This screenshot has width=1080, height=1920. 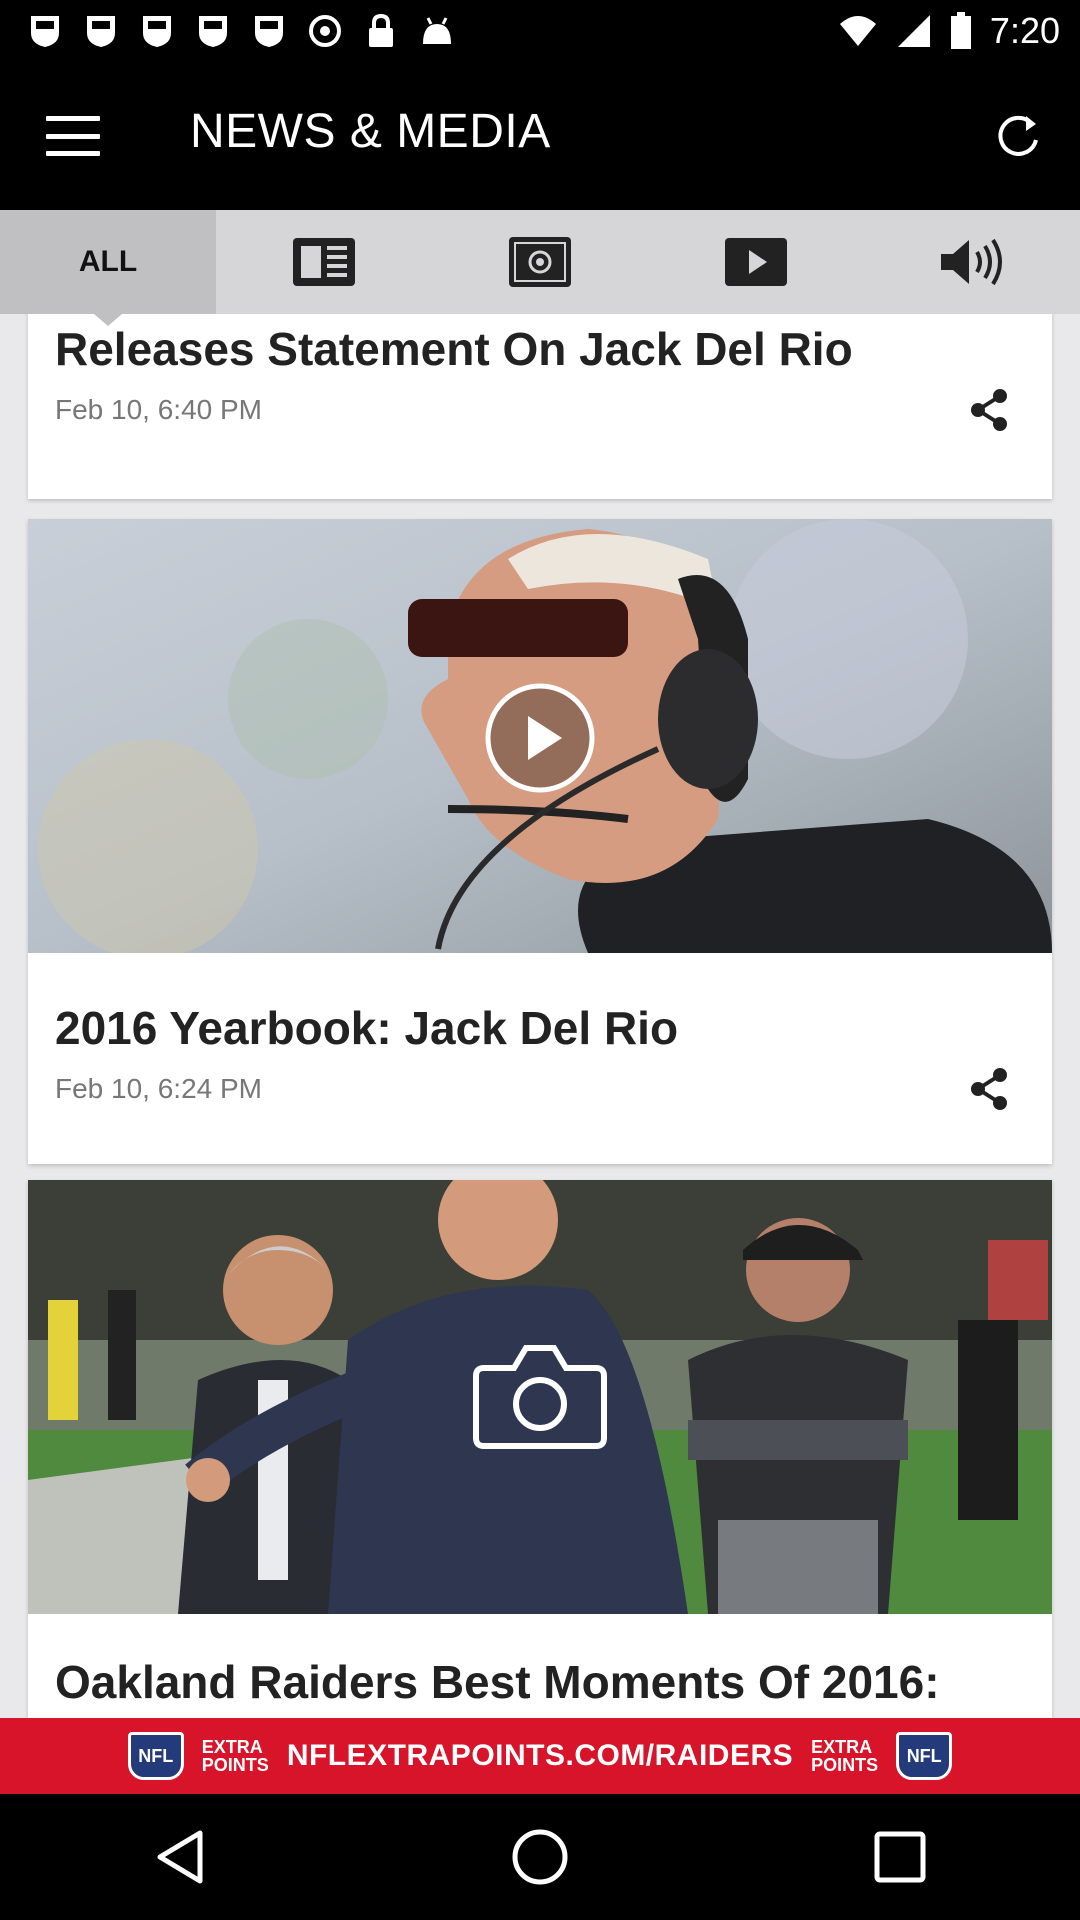 What do you see at coordinates (159, 409) in the screenshot?
I see `card-date: Feb 10, 6:40 PM` at bounding box center [159, 409].